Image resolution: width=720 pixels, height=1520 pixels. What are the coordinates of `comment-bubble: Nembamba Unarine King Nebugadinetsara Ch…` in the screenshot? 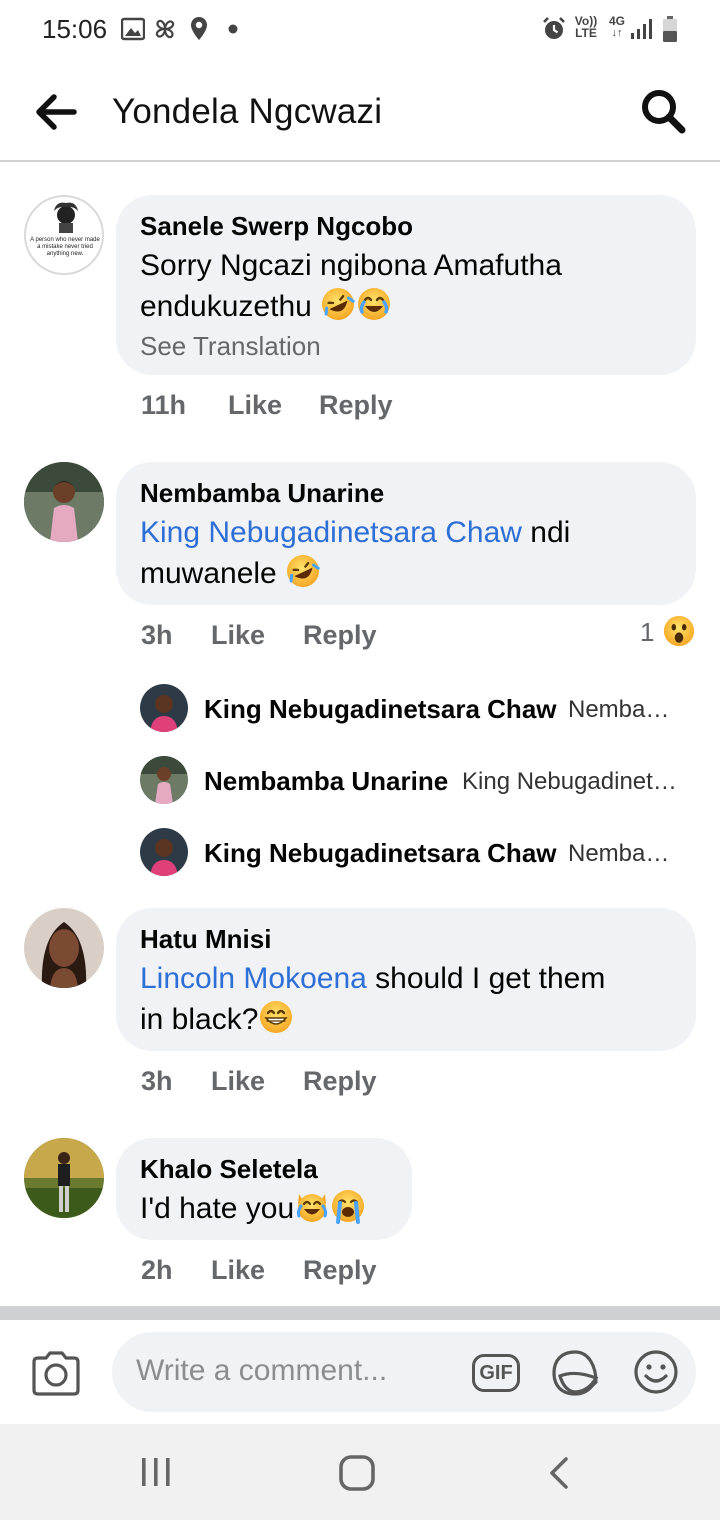 It's located at (406, 533).